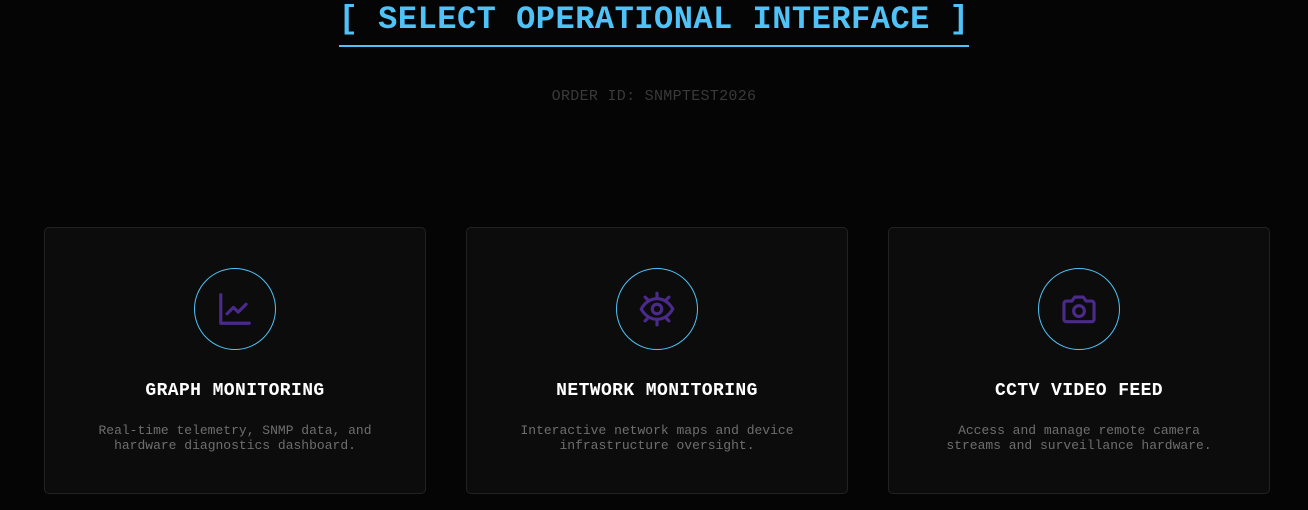 The image size is (1308, 510). I want to click on cctv-video-feed-icon-ring, so click(1079, 309).